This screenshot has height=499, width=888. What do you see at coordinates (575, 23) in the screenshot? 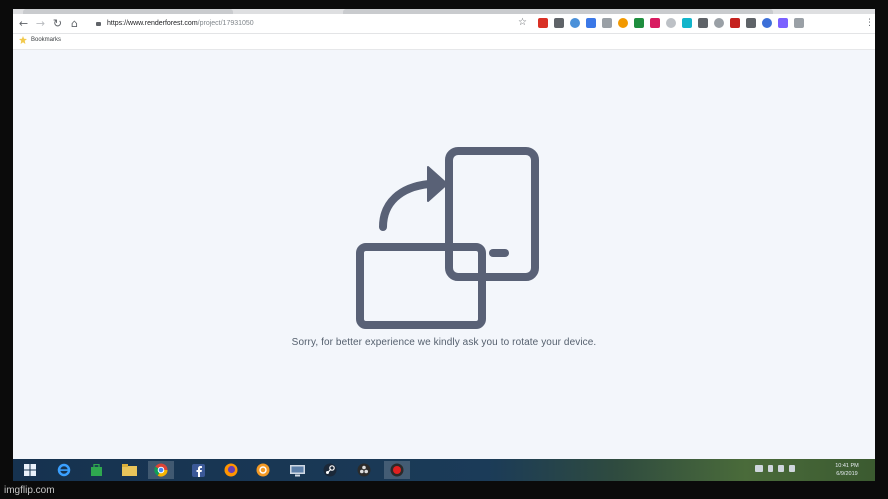
I see `blue-circle-extension-icon` at bounding box center [575, 23].